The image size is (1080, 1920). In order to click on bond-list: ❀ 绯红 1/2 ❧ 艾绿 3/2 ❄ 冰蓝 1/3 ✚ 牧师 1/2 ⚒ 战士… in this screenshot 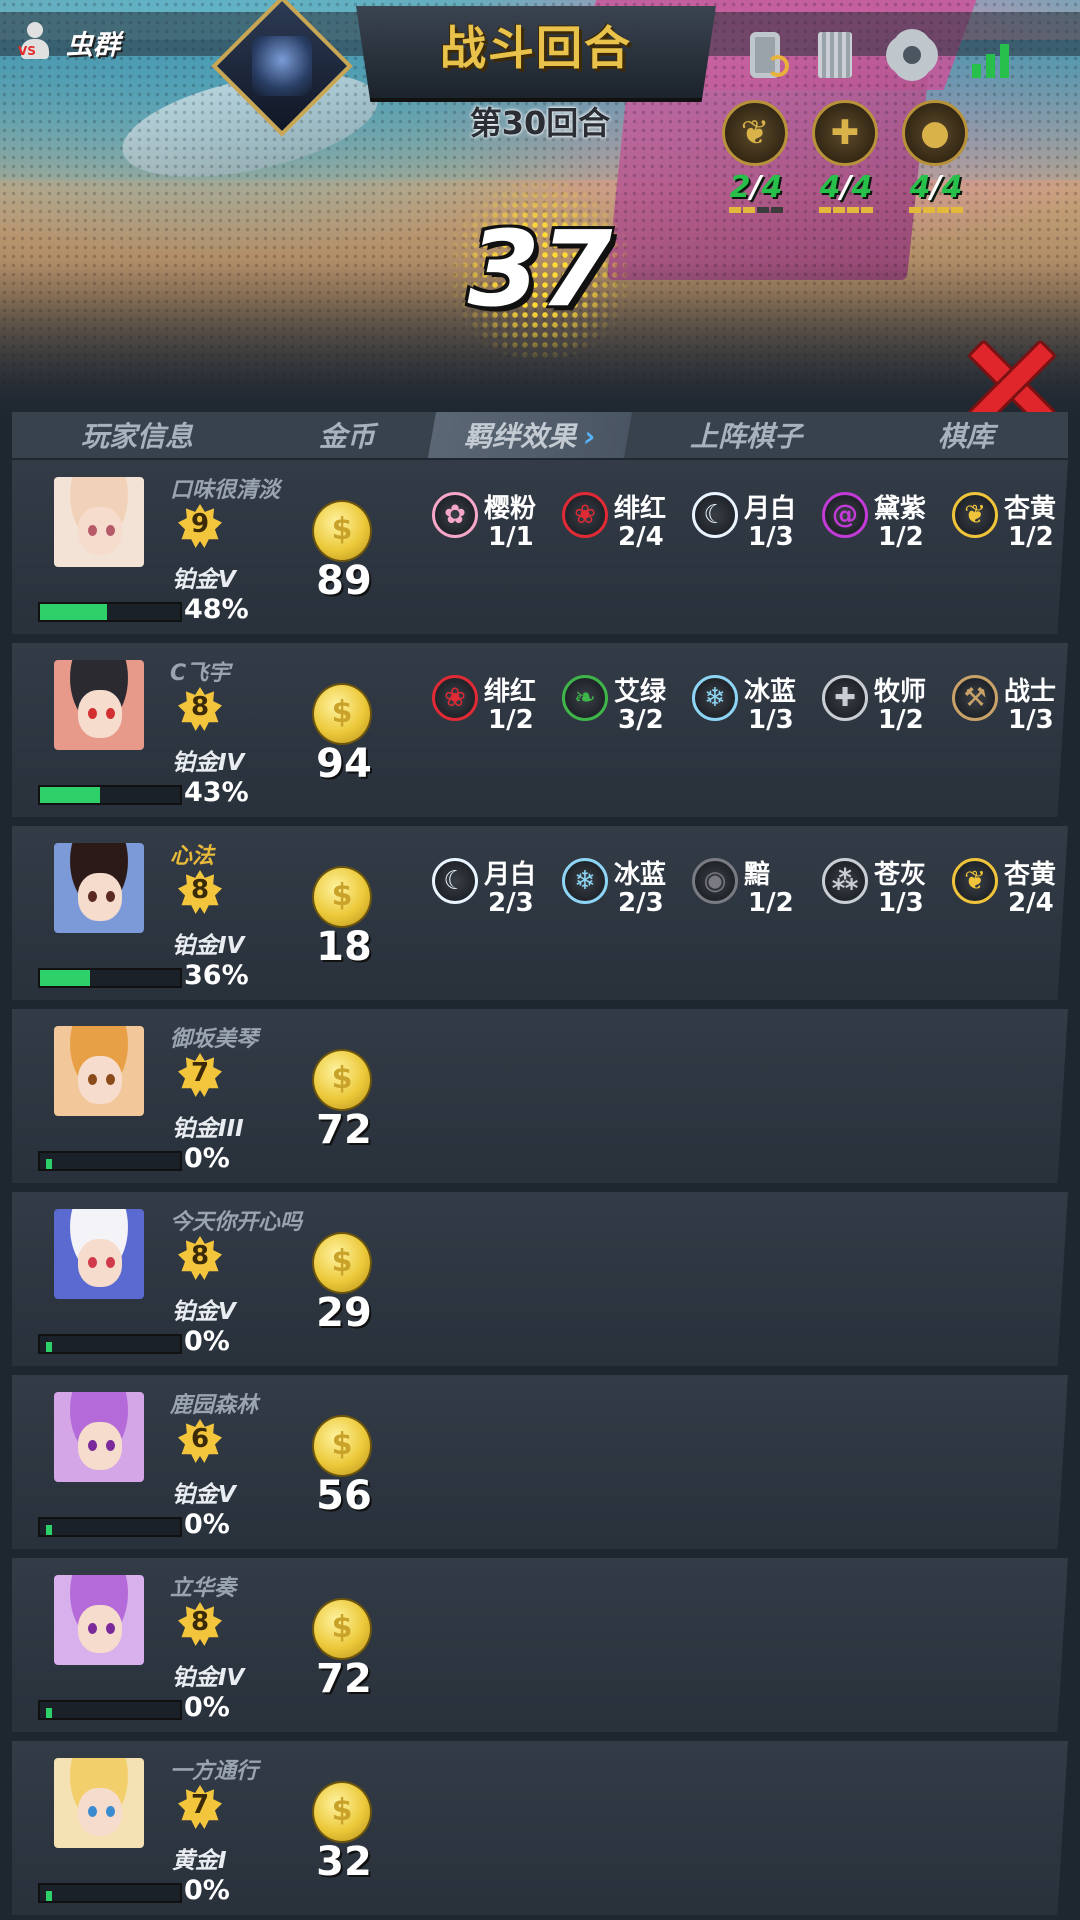, I will do `click(744, 706)`.